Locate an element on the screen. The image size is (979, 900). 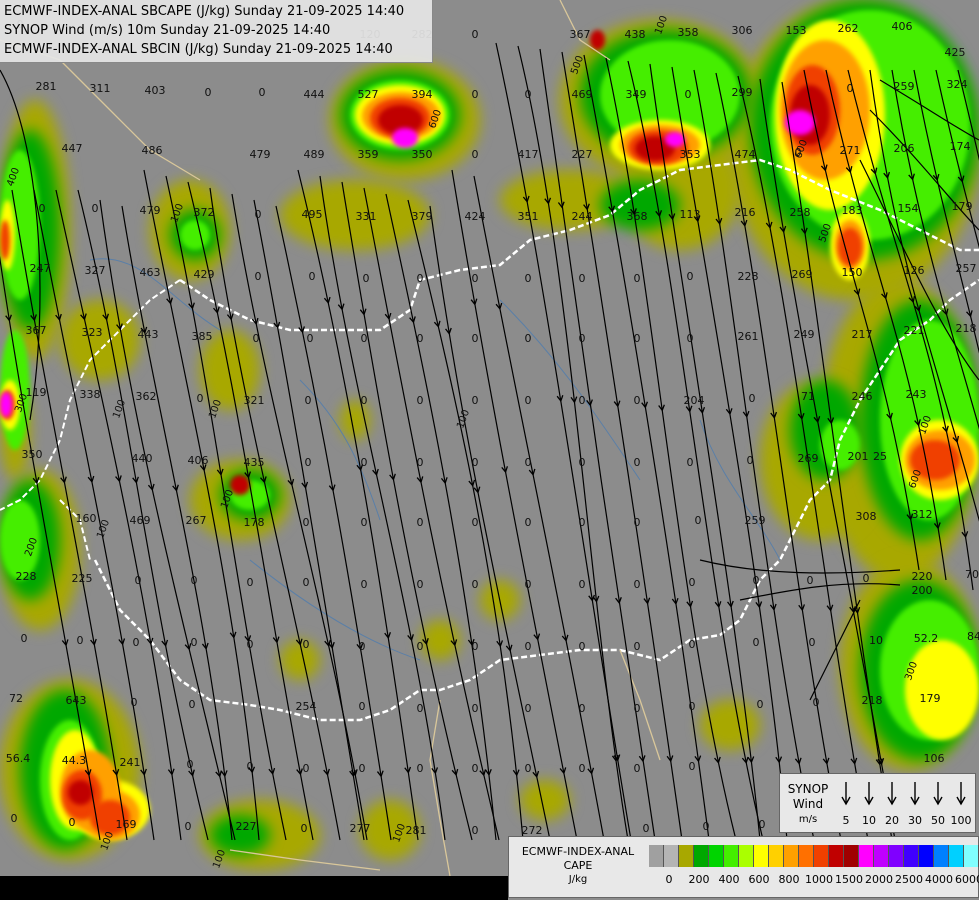
cin-label: 56.4 is located at coordinates (18, 758).